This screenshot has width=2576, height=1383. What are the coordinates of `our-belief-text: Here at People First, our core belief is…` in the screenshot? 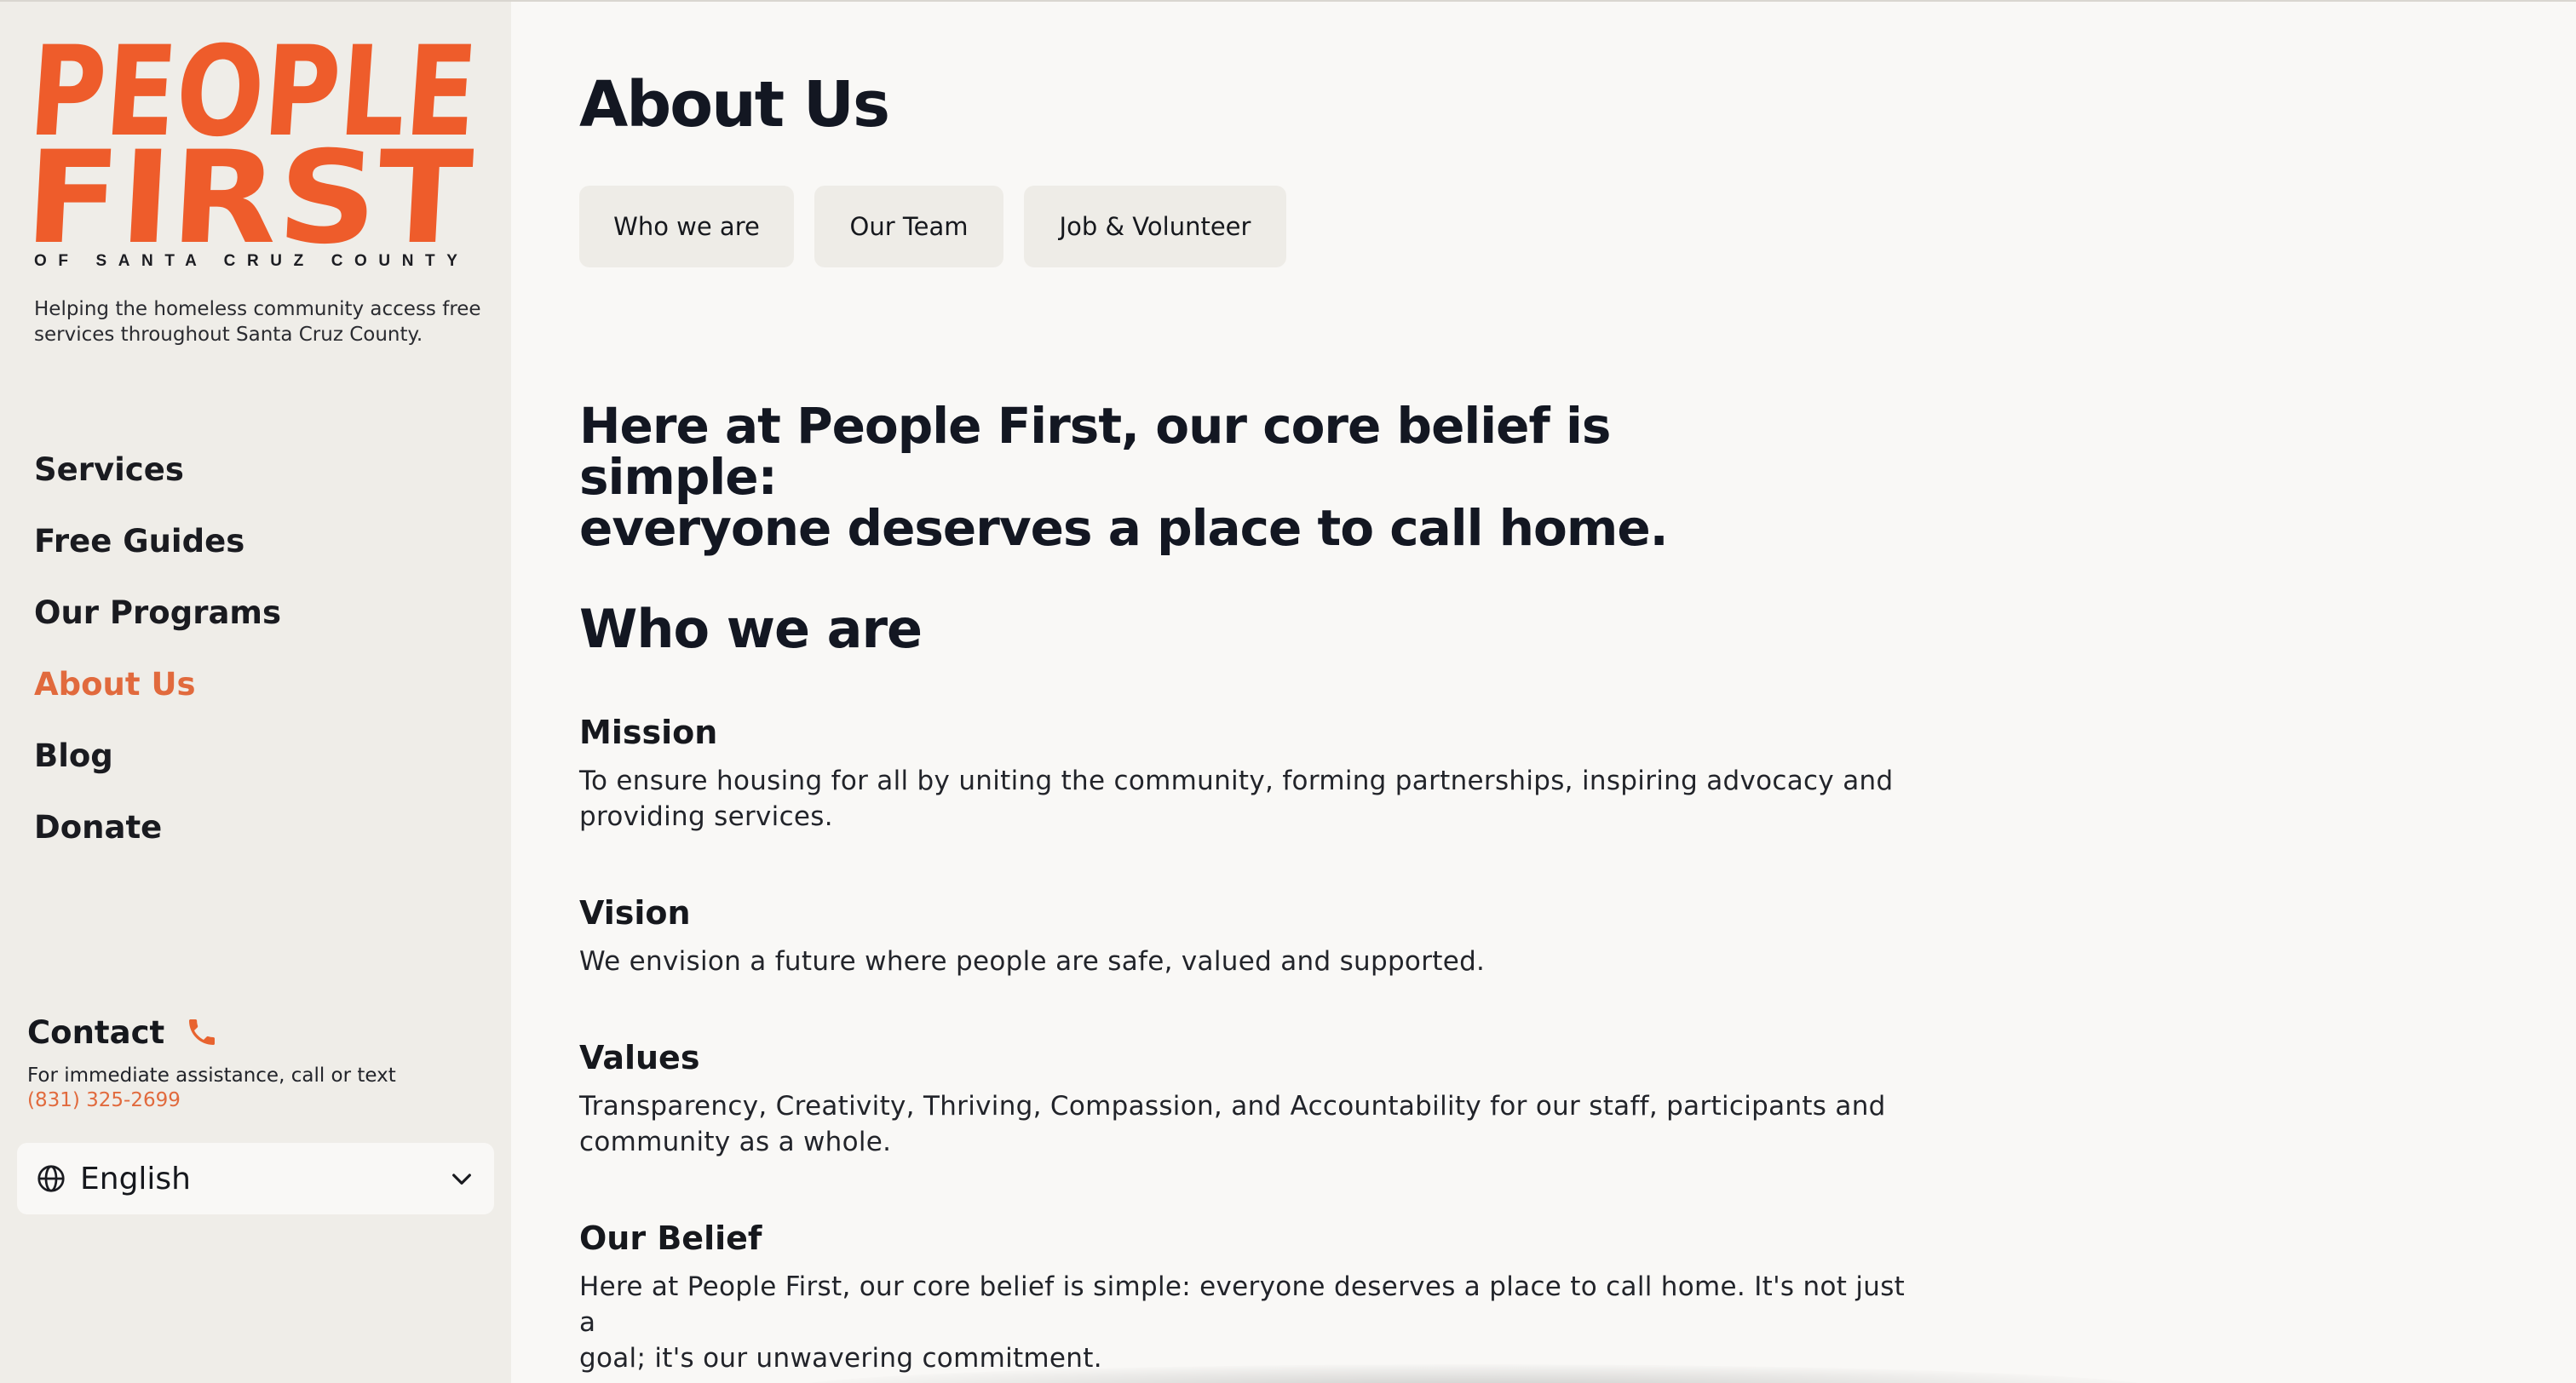 It's located at (1243, 1322).